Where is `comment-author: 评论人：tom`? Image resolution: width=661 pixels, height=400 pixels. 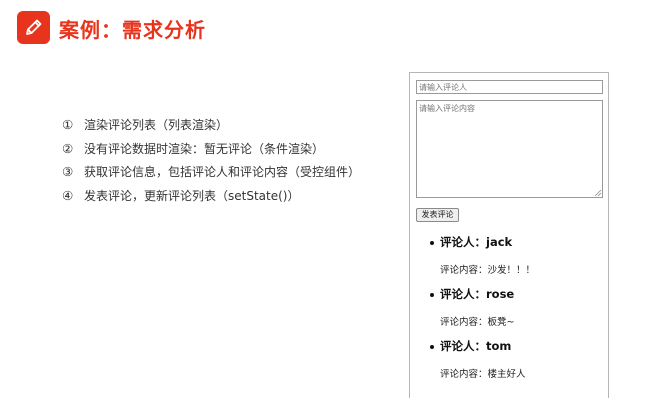 comment-author: 评论人：tom is located at coordinates (476, 346).